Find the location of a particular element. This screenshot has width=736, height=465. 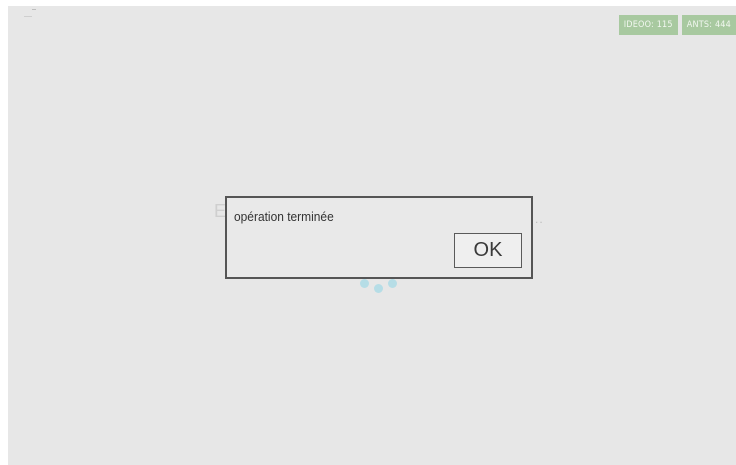

background-ellipsis: .. is located at coordinates (539, 219).